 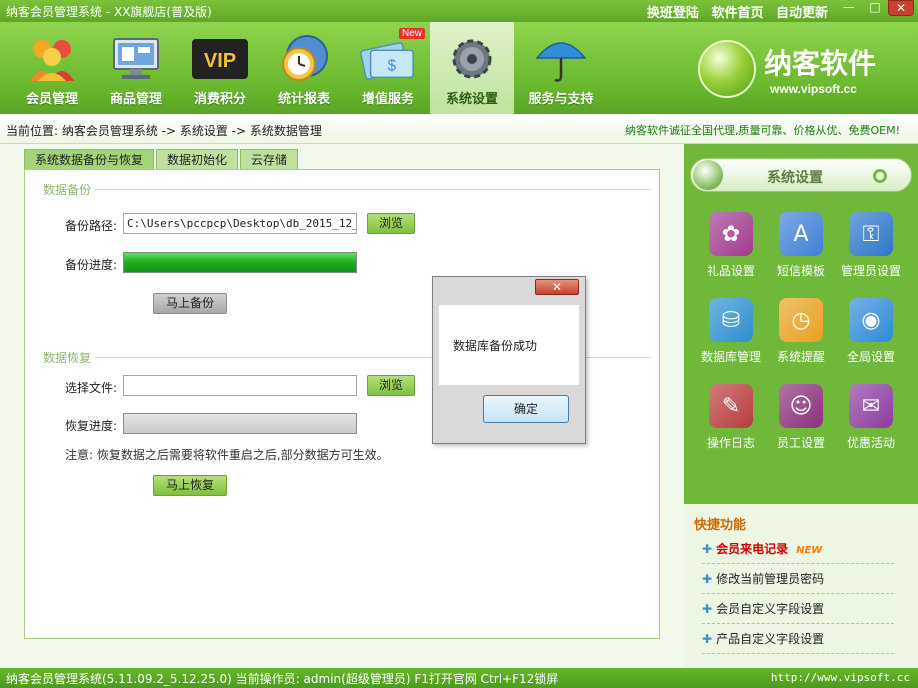 I want to click on backup-progress-label: 备份进度:, so click(x=91, y=265).